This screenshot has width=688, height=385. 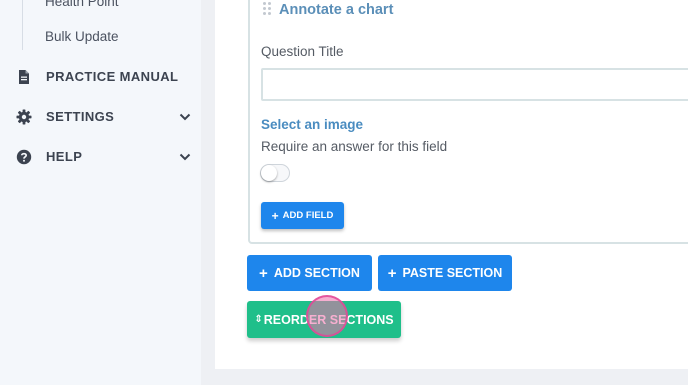 I want to click on sidebar-item-help: HELP, so click(x=100, y=157).